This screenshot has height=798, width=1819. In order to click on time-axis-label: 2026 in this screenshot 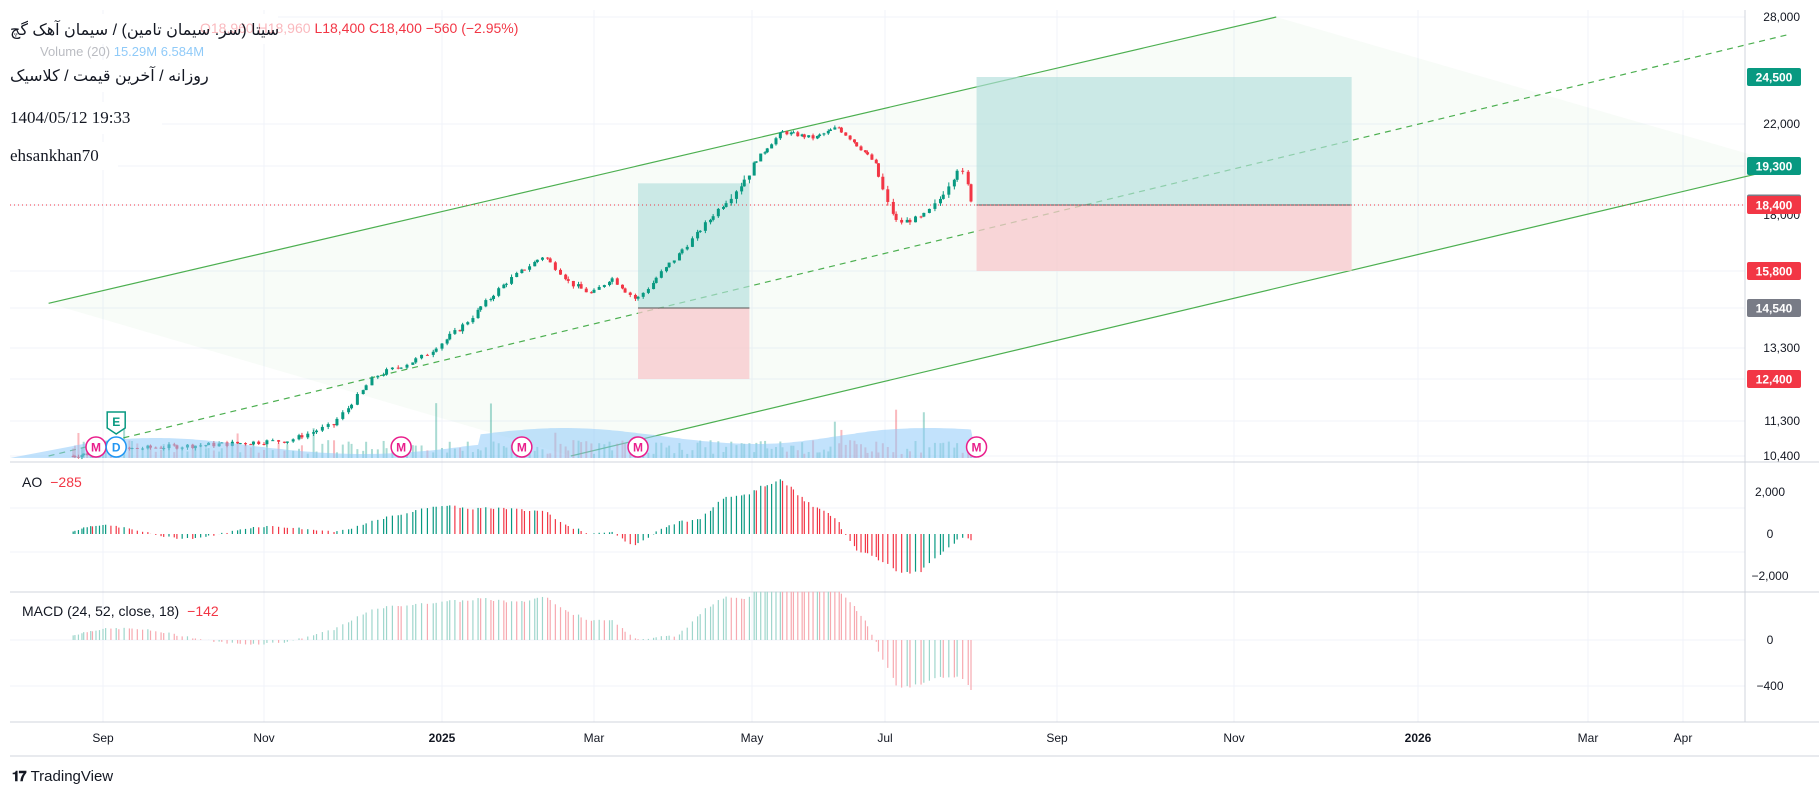, I will do `click(1418, 738)`.